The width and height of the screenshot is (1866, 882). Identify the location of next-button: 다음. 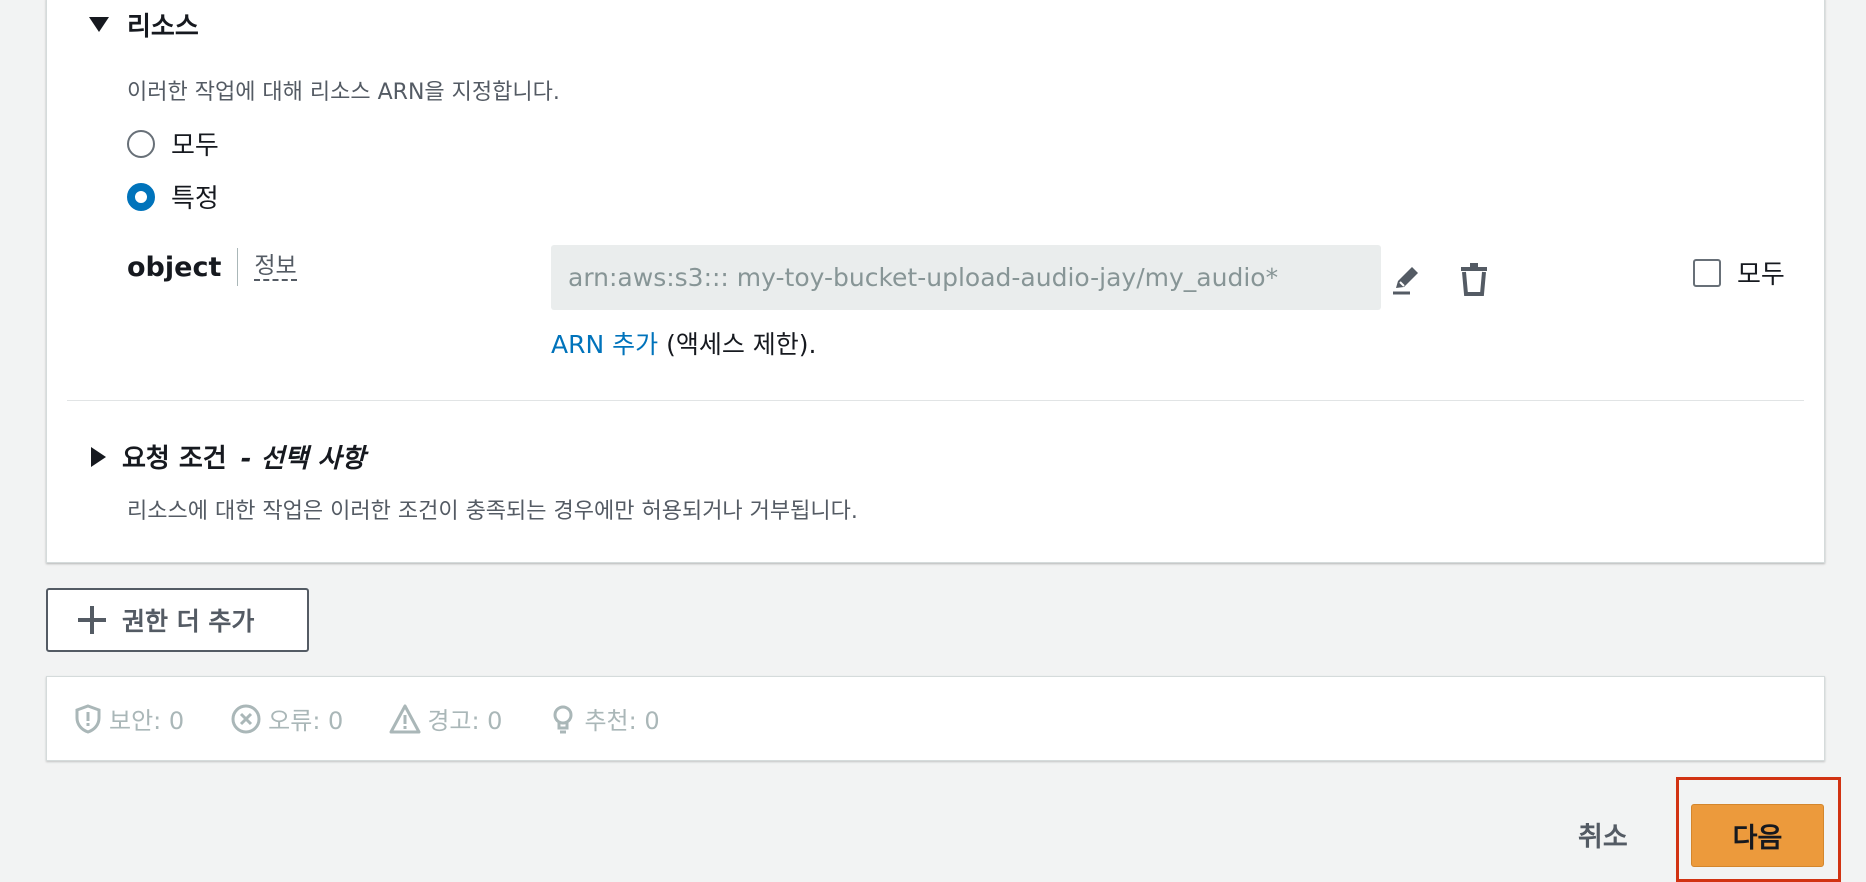
(1757, 835).